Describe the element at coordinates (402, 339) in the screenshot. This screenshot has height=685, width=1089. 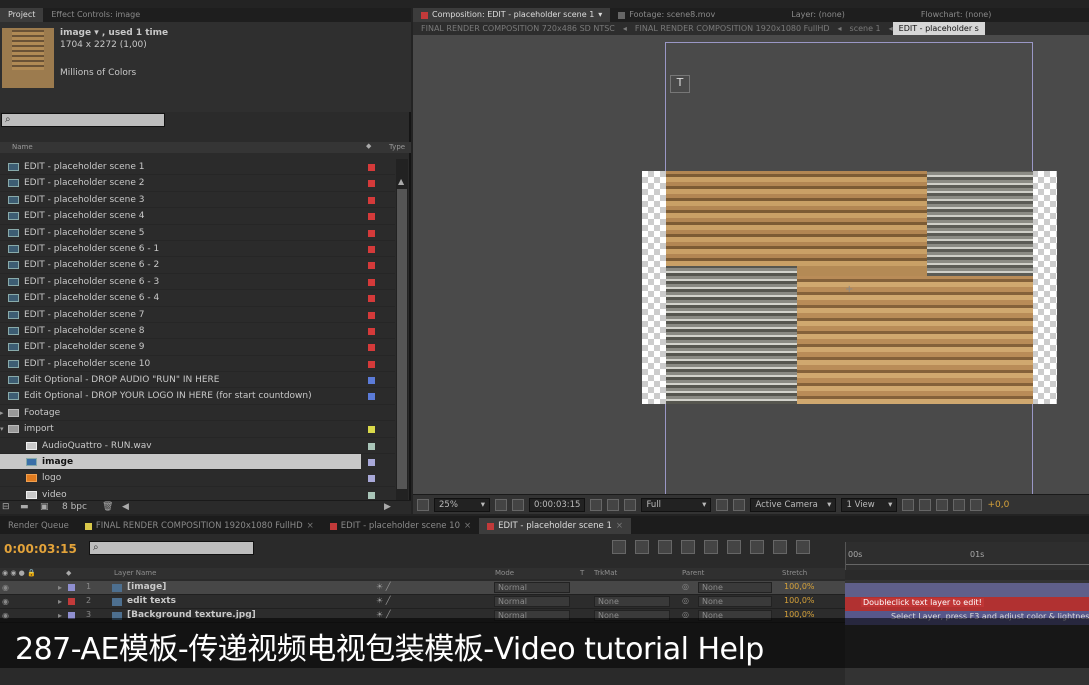
I see `scrollbar-thumb` at that location.